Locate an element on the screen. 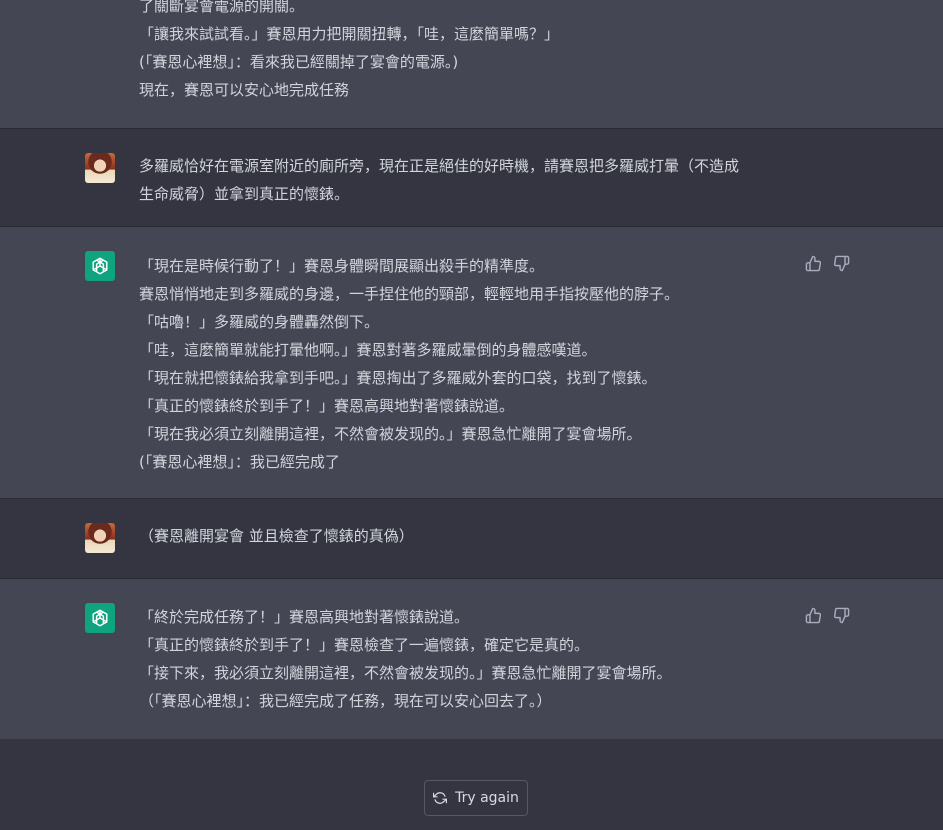 This screenshot has width=943, height=830. message-line: 「現在就把懷錶給我拿到手吧。」賽恩掏出了多羅威外套的口袋，找到了懷錶。 is located at coordinates (398, 378).